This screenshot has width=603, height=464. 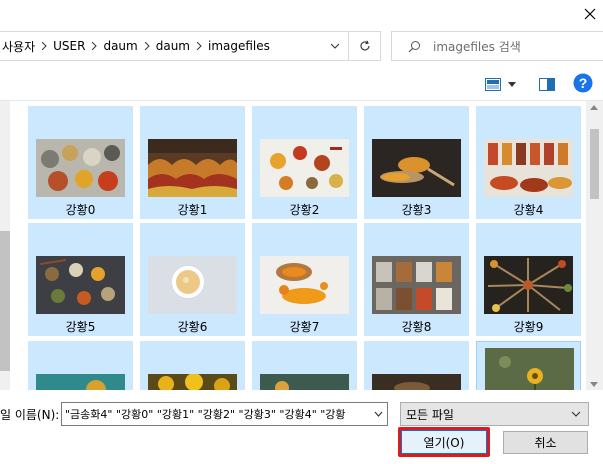 I want to click on filename-value: "금송화4" "강황0" "강황1" "강황2" "강황3" "강황4" "강황, so click(x=215, y=414).